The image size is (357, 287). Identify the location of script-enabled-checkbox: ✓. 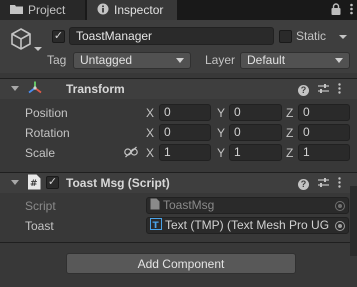
(52, 182).